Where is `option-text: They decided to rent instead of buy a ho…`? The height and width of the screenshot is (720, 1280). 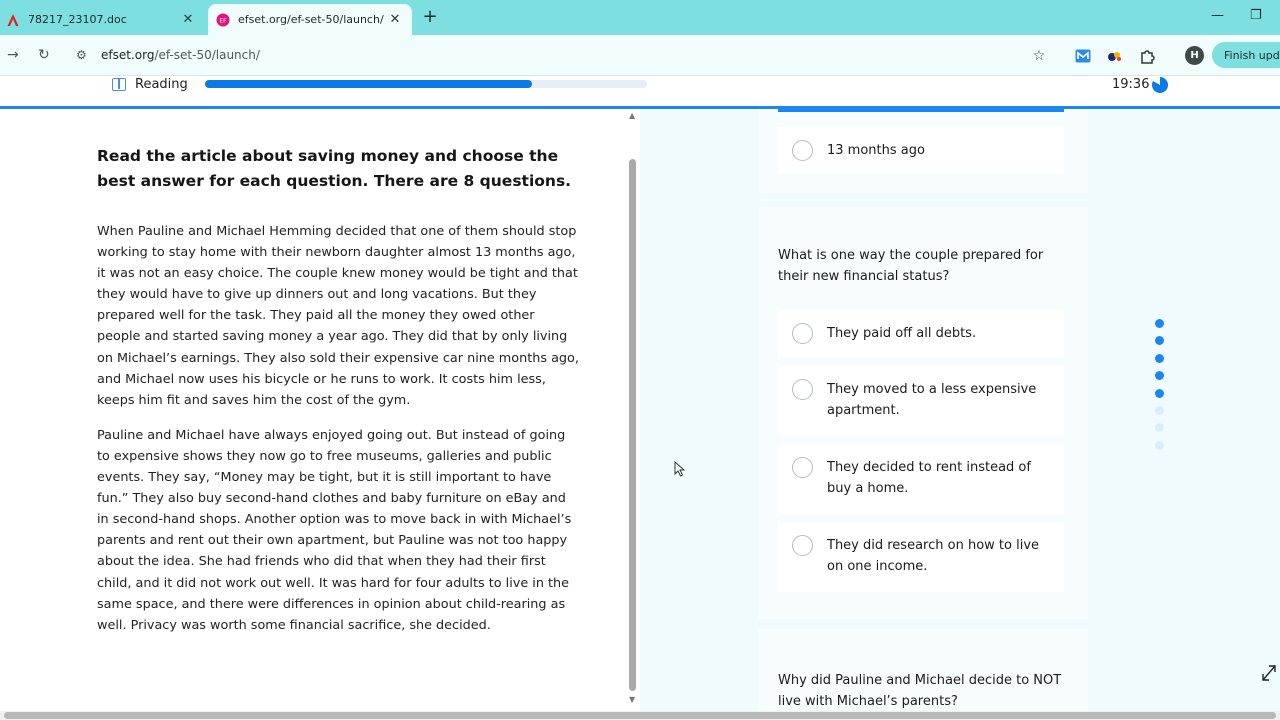
option-text: They decided to rent instead of buy a ho… is located at coordinates (929, 478).